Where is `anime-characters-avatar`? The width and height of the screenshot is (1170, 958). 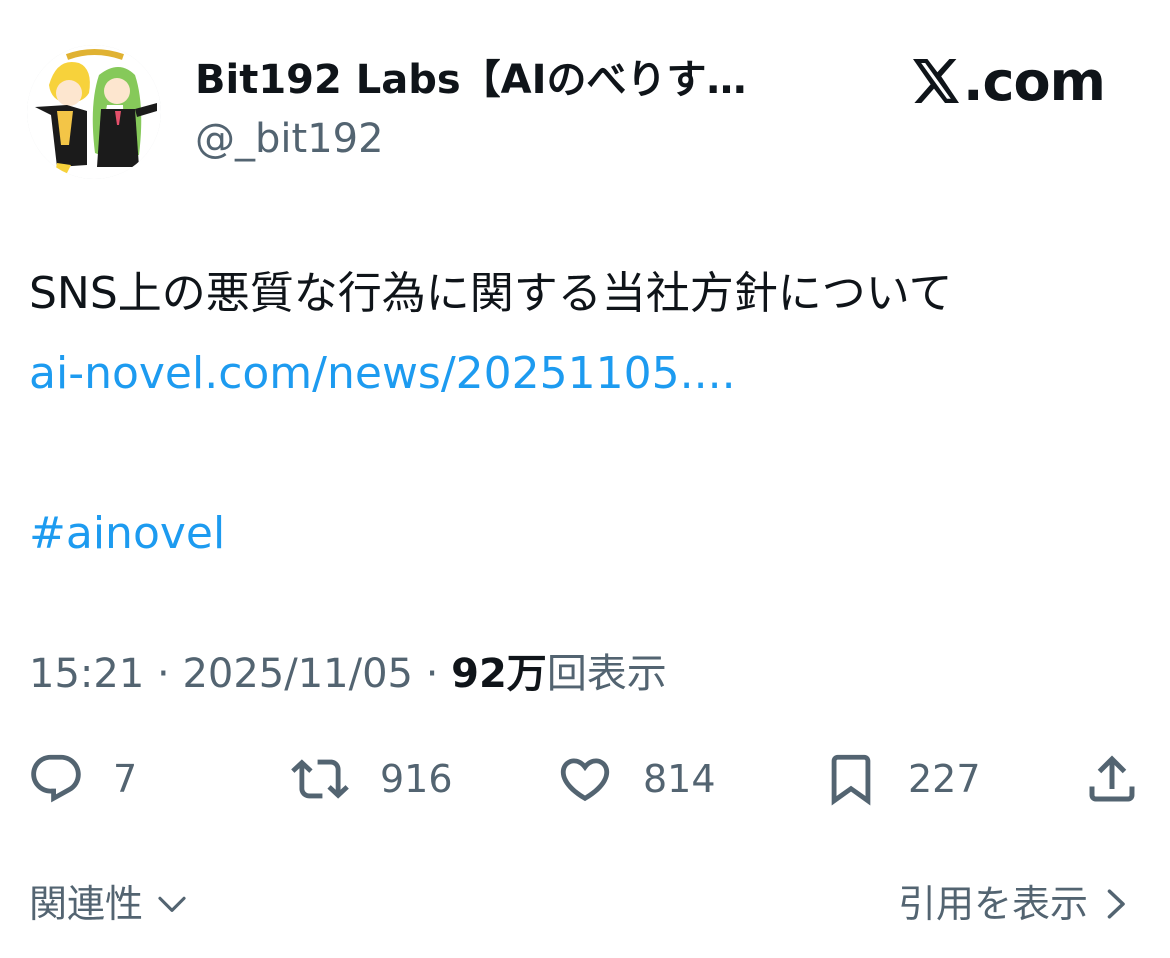
anime-characters-avatar is located at coordinates (94, 112).